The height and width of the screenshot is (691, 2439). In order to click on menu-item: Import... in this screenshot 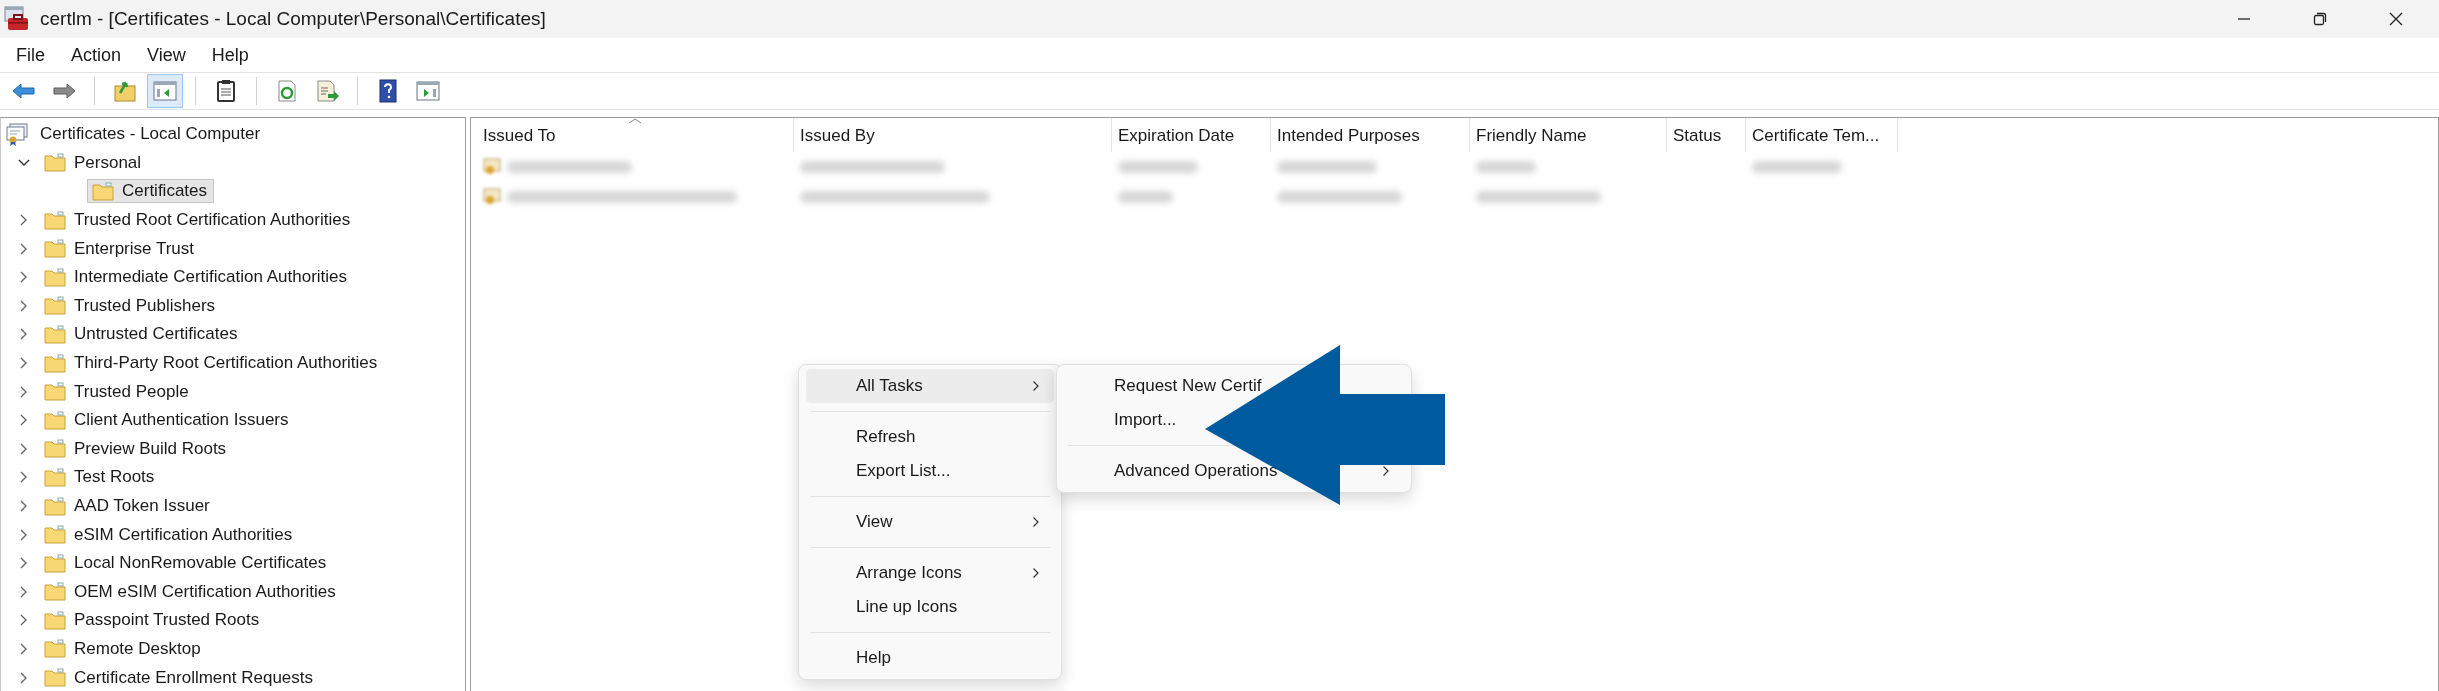, I will do `click(1122, 420)`.